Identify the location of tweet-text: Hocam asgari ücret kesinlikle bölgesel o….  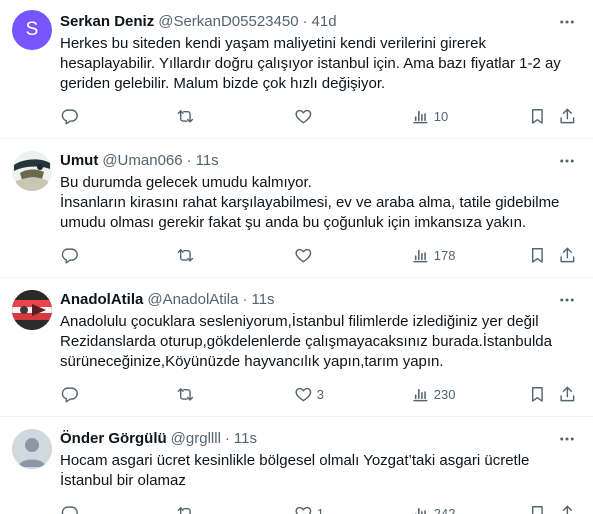
(322, 471).